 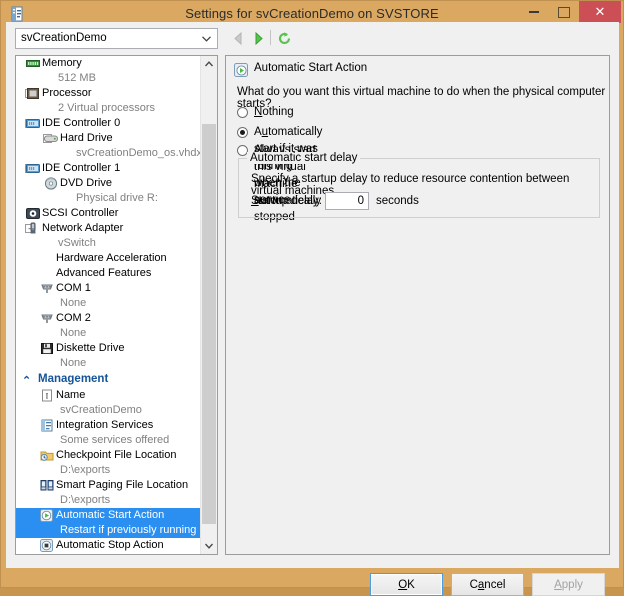 What do you see at coordinates (109, 348) in the screenshot?
I see `tree-node-diskette-drive: Diskette Drive` at bounding box center [109, 348].